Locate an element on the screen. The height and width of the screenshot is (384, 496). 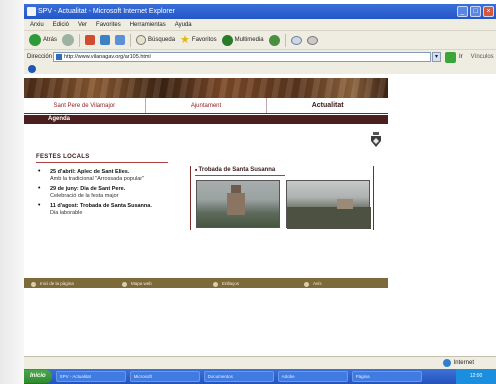
search-button: Búsqueda is located at coordinates (155, 40).